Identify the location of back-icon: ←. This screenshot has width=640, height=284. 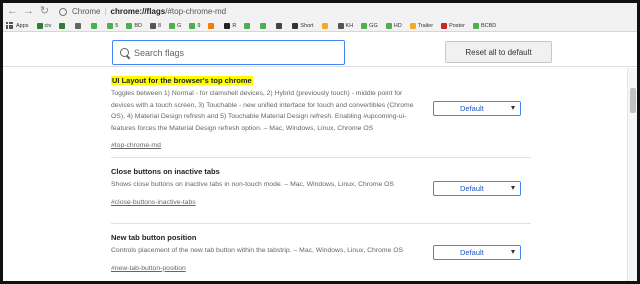
(12, 11).